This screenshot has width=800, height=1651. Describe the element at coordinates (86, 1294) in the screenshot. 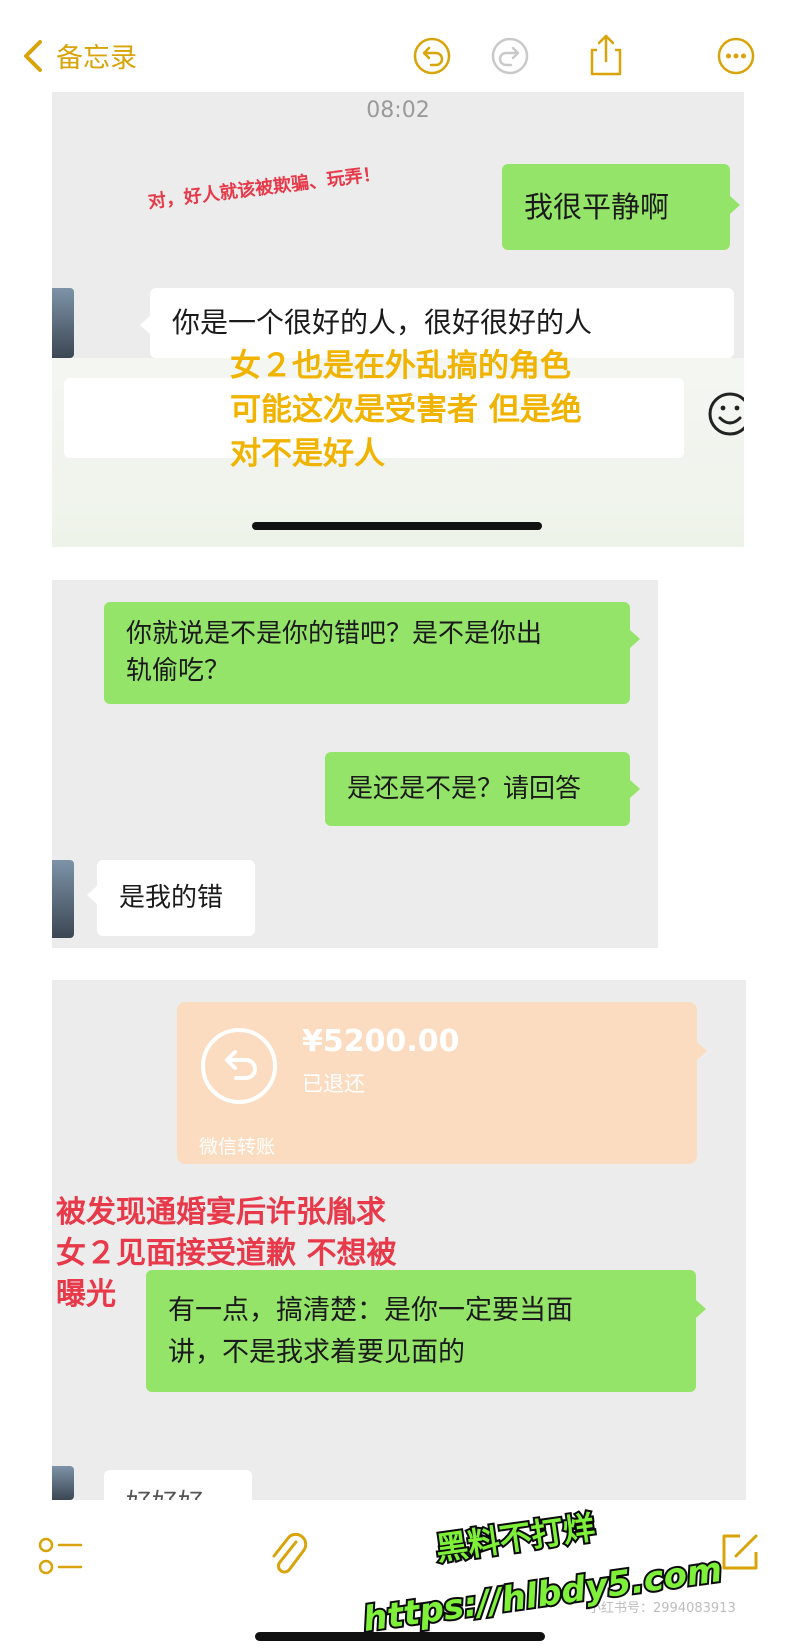

I see `annotation-line: 曝光` at that location.